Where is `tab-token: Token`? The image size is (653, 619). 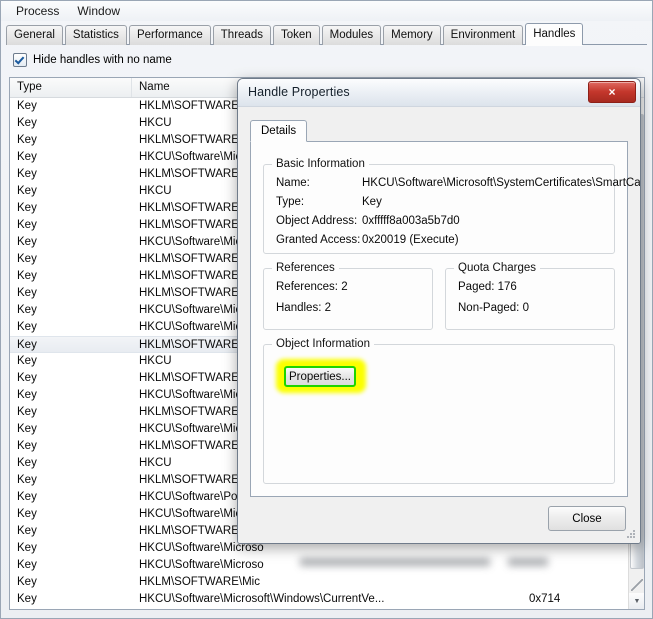 tab-token: Token is located at coordinates (296, 35).